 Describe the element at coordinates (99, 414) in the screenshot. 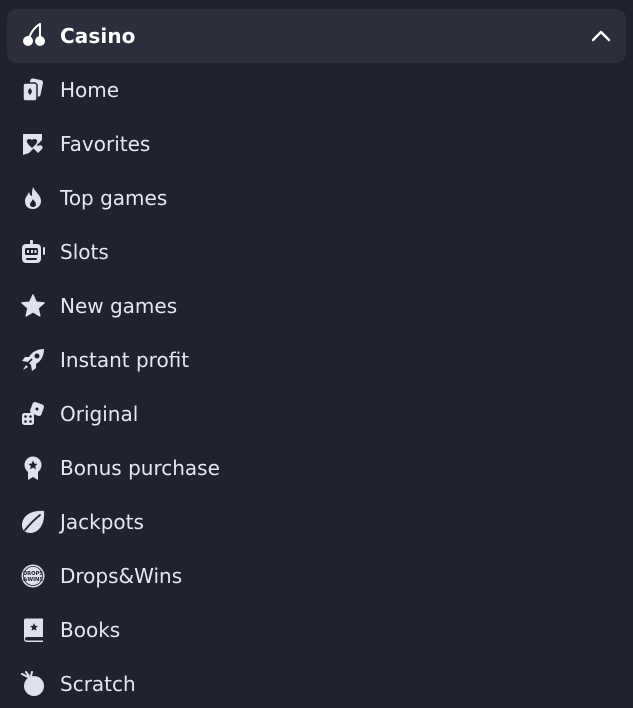

I see `menu-item-label: Original` at that location.